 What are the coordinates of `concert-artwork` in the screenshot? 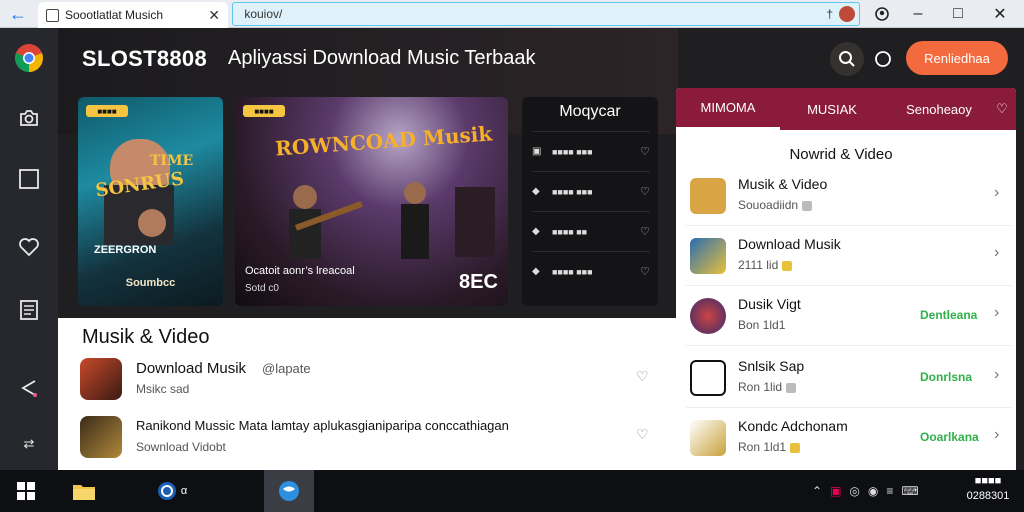 It's located at (392, 220).